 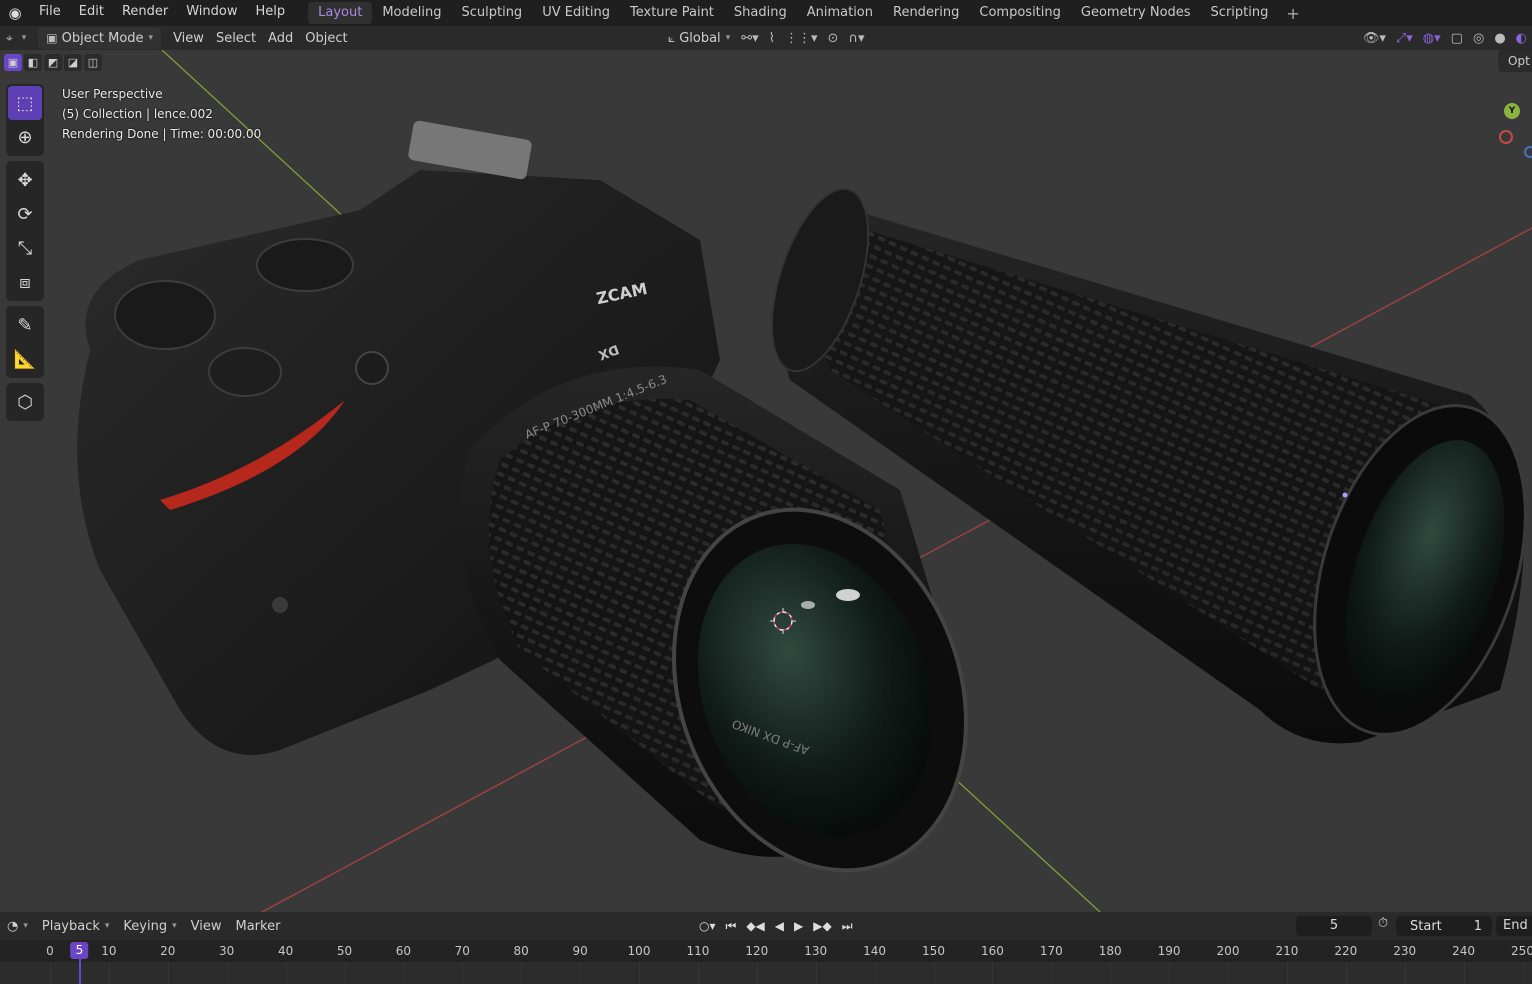 What do you see at coordinates (25, 325) in the screenshot?
I see `annotate-tool-icon: ✎` at bounding box center [25, 325].